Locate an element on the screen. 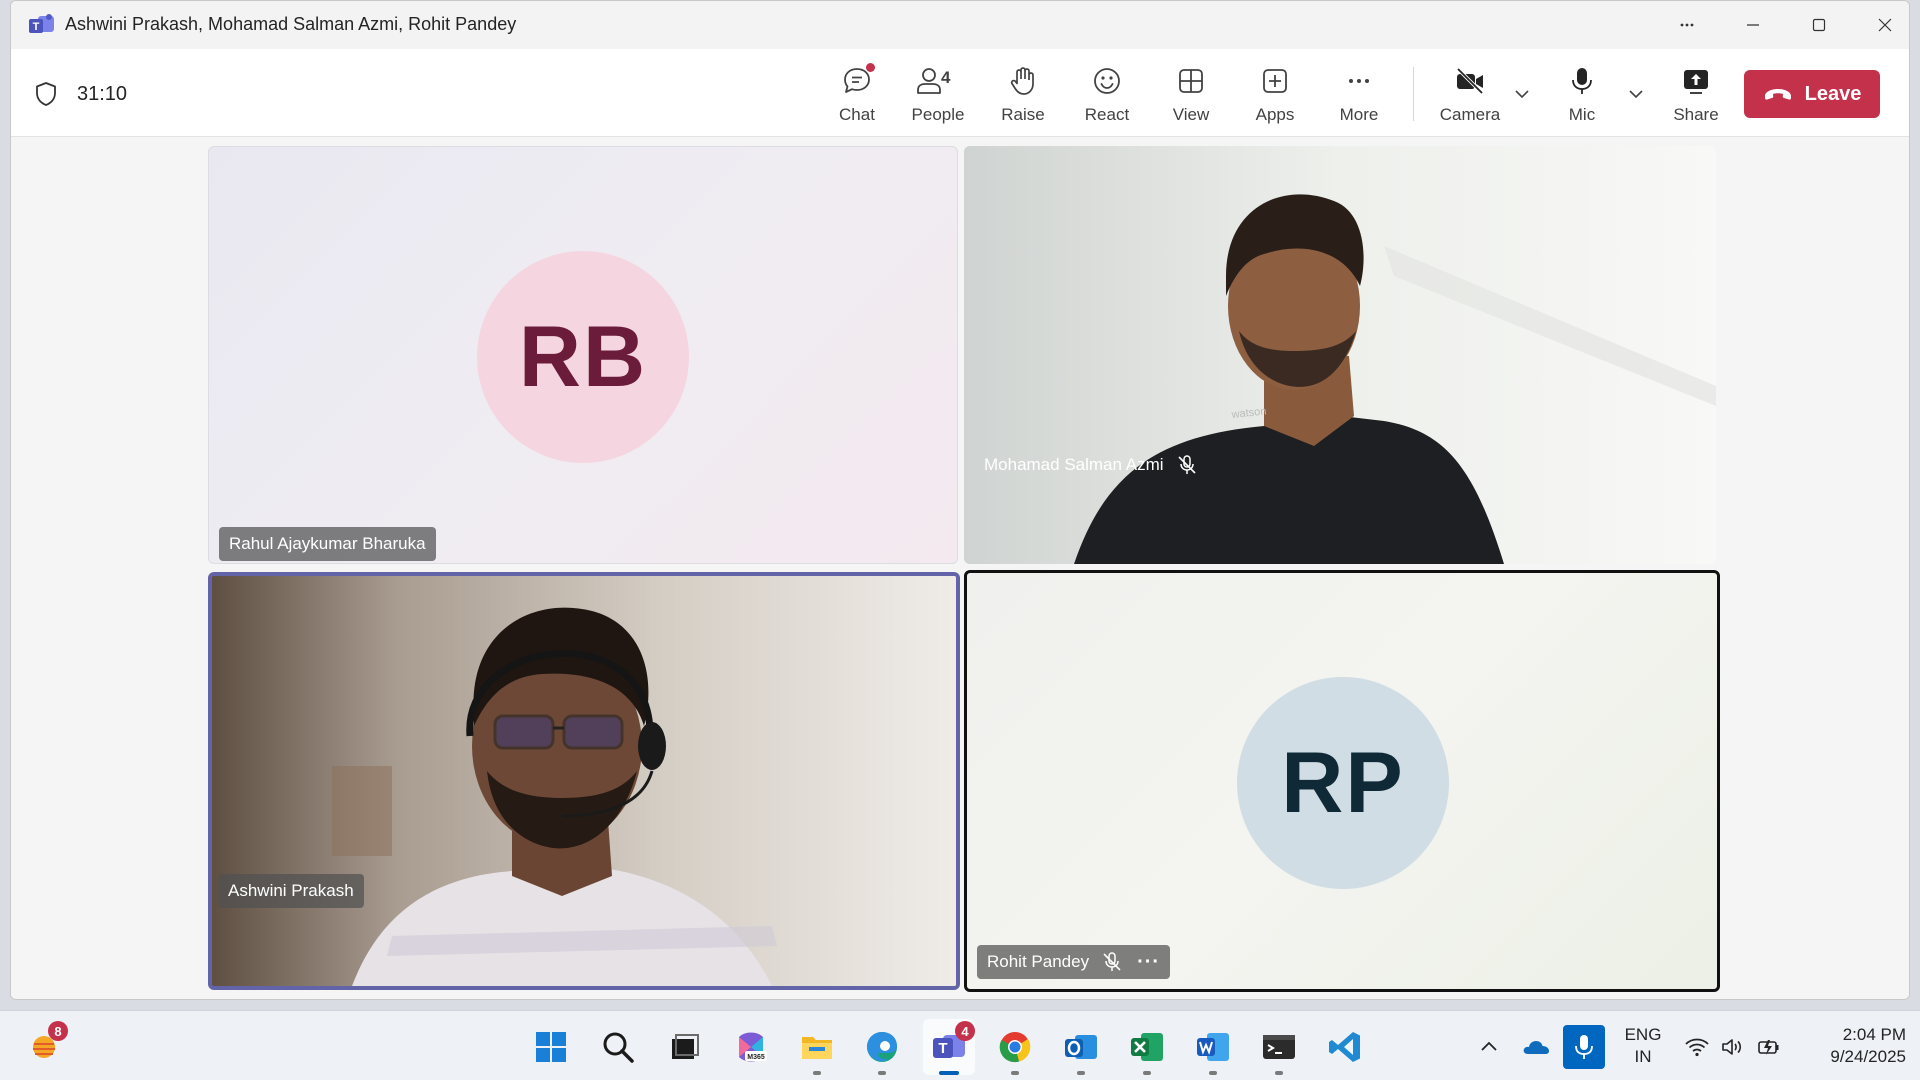 The image size is (1920, 1080). task-view-button is located at coordinates (684, 1047).